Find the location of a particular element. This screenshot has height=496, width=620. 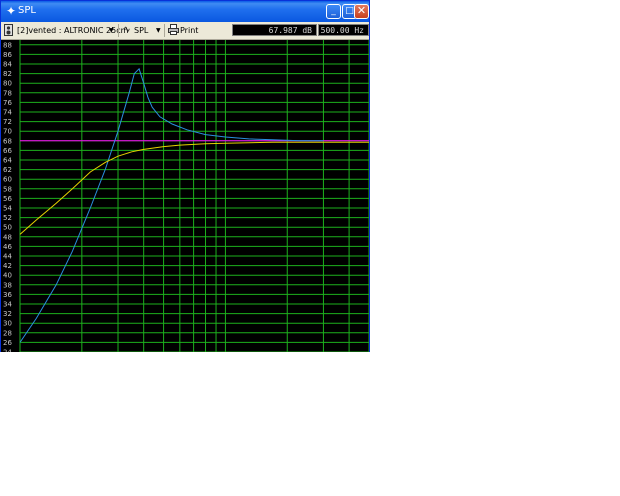

y-tick-label: 24 is located at coordinates (7, 351).